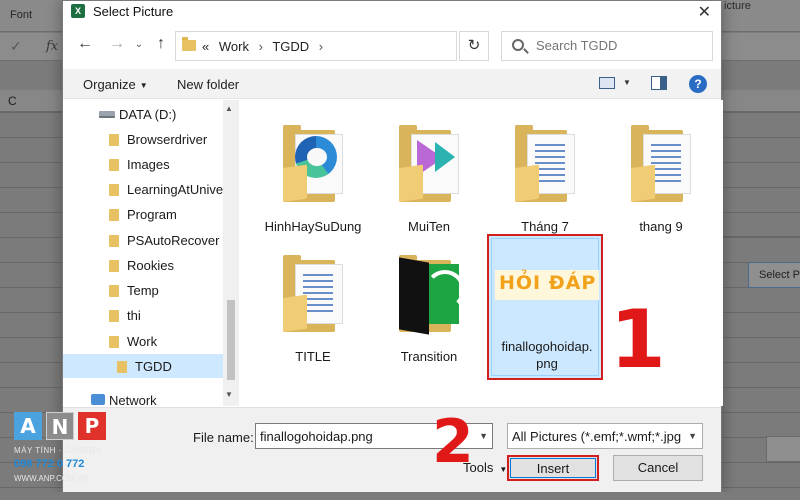  I want to click on preview-pane-icon, so click(659, 83).